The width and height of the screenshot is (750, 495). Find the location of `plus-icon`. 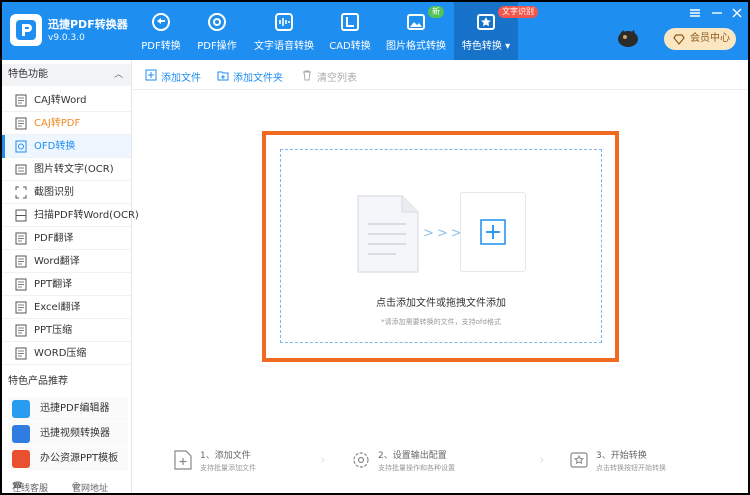

plus-icon is located at coordinates (493, 232).